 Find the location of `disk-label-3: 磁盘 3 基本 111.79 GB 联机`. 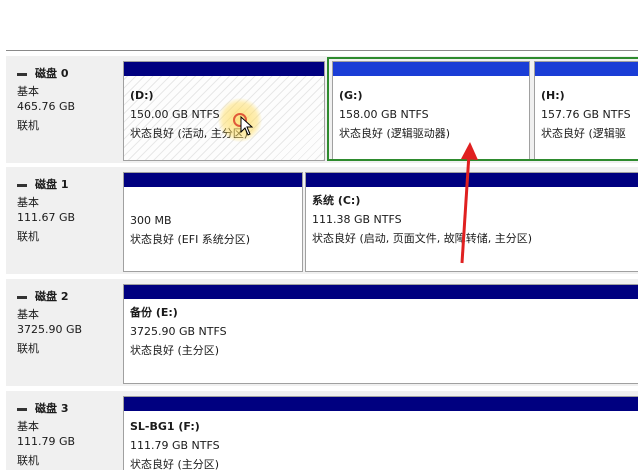

disk-label-3: 磁盘 3 基本 111.79 GB 联机 is located at coordinates (62, 430).